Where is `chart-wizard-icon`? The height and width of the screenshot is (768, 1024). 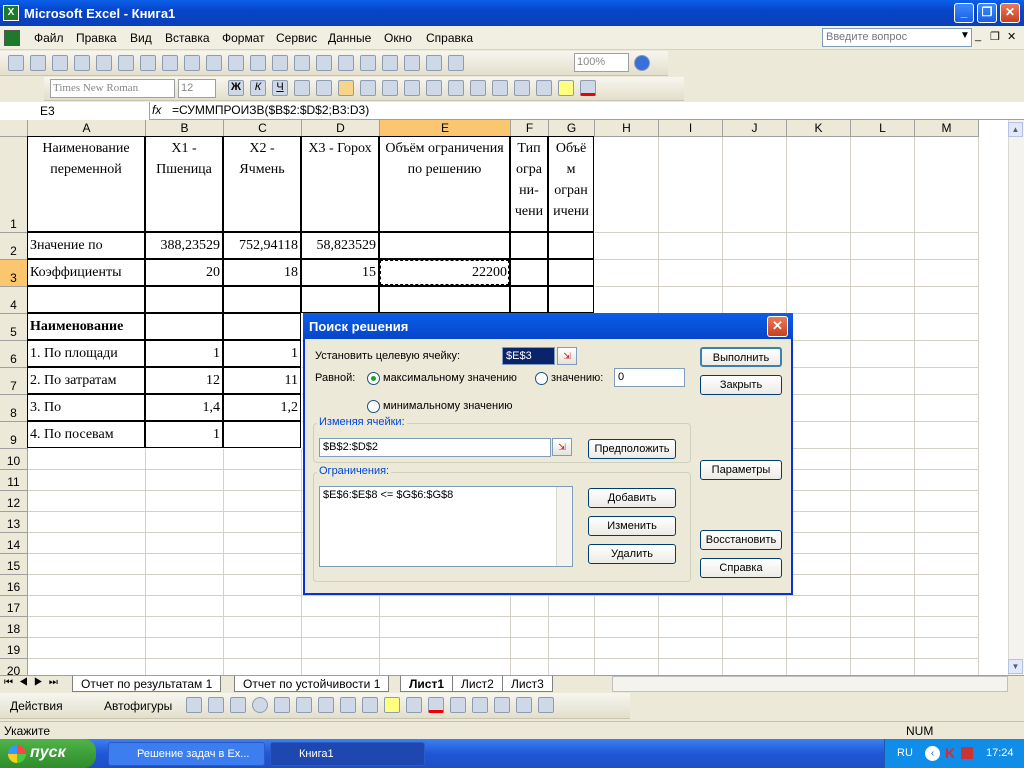 chart-wizard-icon is located at coordinates (434, 63).